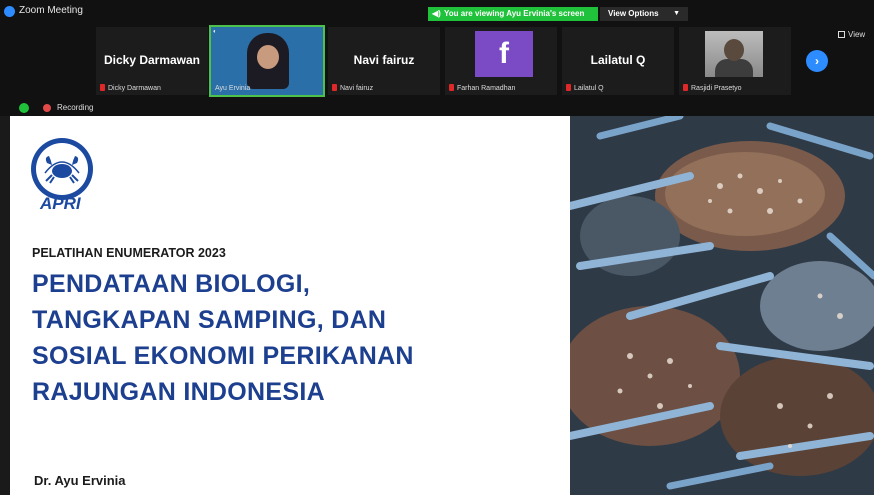 This screenshot has width=874, height=495. I want to click on participant-caption: Lailatul Q, so click(585, 88).